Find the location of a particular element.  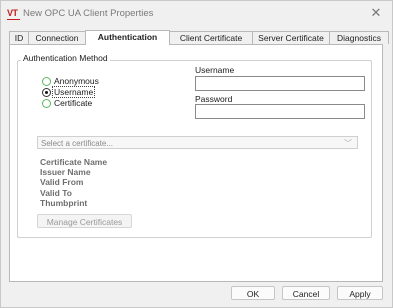

issuer-name-label: Issuer Name is located at coordinates (65, 172).